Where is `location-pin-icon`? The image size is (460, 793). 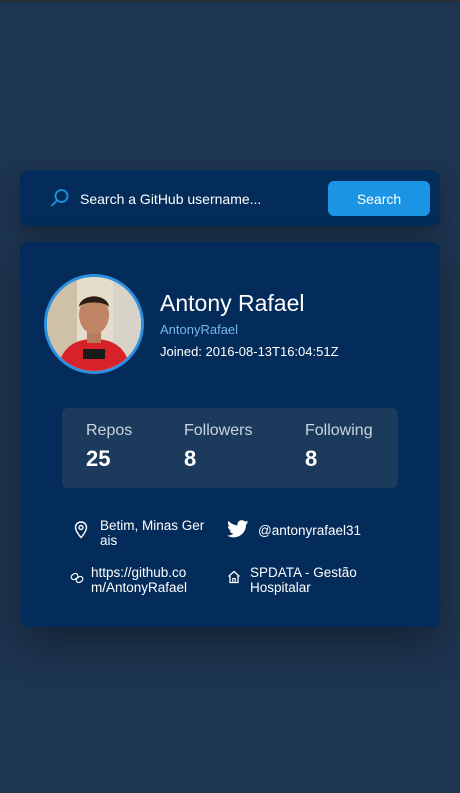
location-pin-icon is located at coordinates (81, 530).